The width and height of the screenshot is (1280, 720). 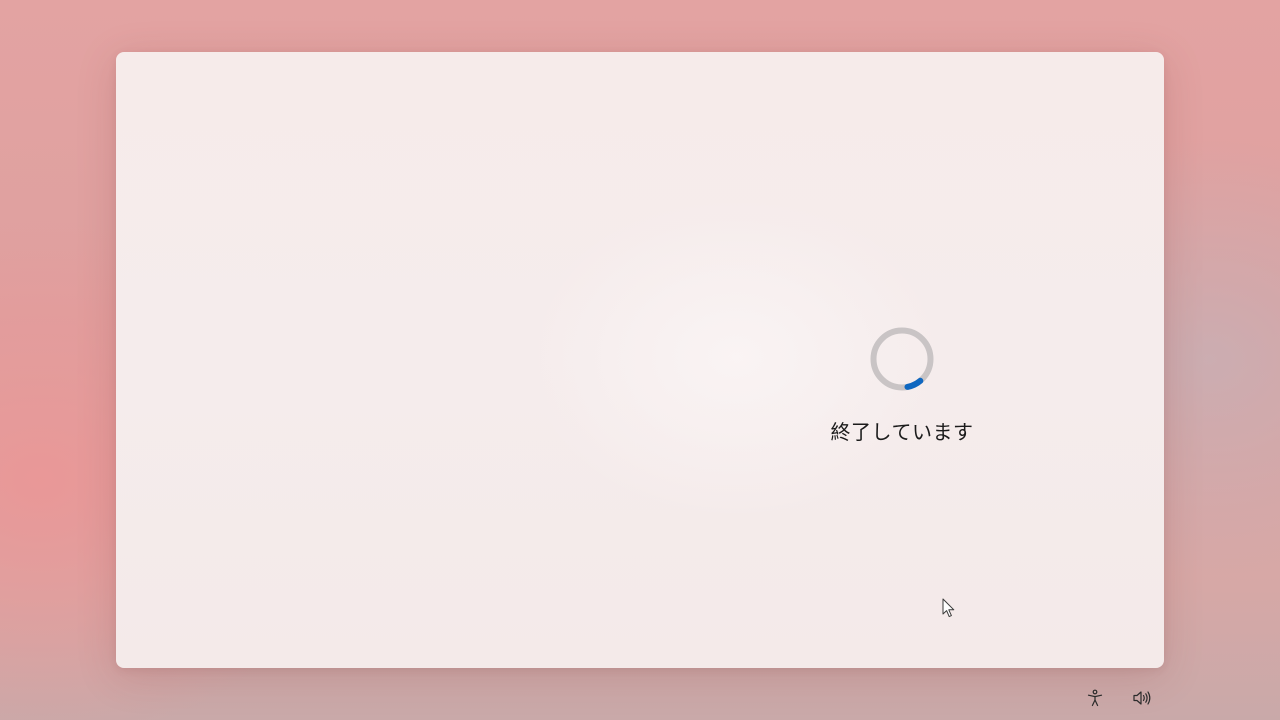 I want to click on accessibility-button, so click(x=1095, y=698).